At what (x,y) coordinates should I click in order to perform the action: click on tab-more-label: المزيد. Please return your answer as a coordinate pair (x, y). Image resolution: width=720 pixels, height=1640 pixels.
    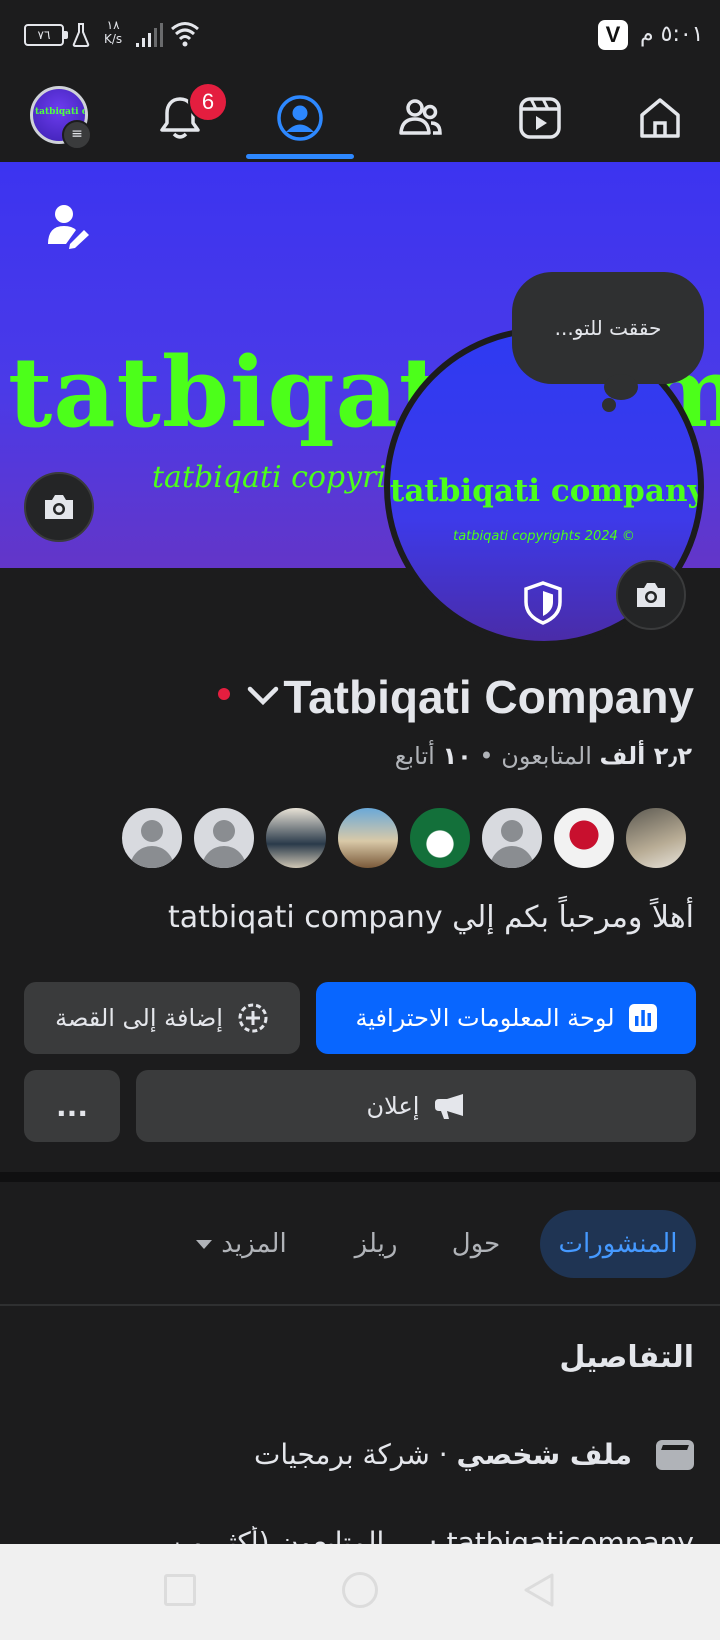
    Looking at the image, I should click on (254, 1244).